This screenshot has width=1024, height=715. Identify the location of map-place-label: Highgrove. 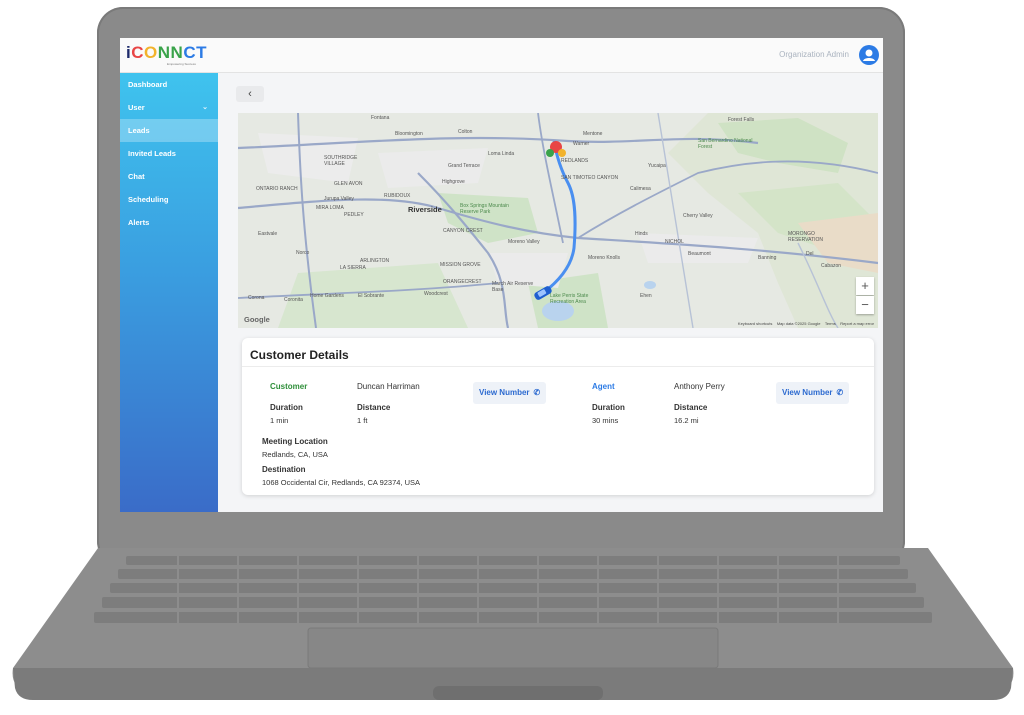
(453, 182).